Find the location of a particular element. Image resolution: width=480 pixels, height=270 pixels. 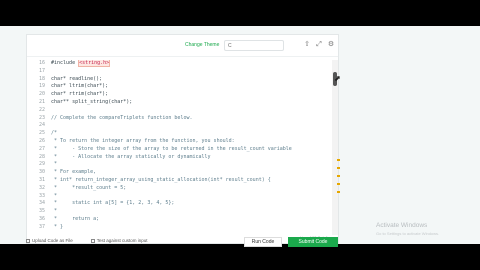

activate-windows-subtitle: Go to Settings to activate Windows. is located at coordinates (408, 233).